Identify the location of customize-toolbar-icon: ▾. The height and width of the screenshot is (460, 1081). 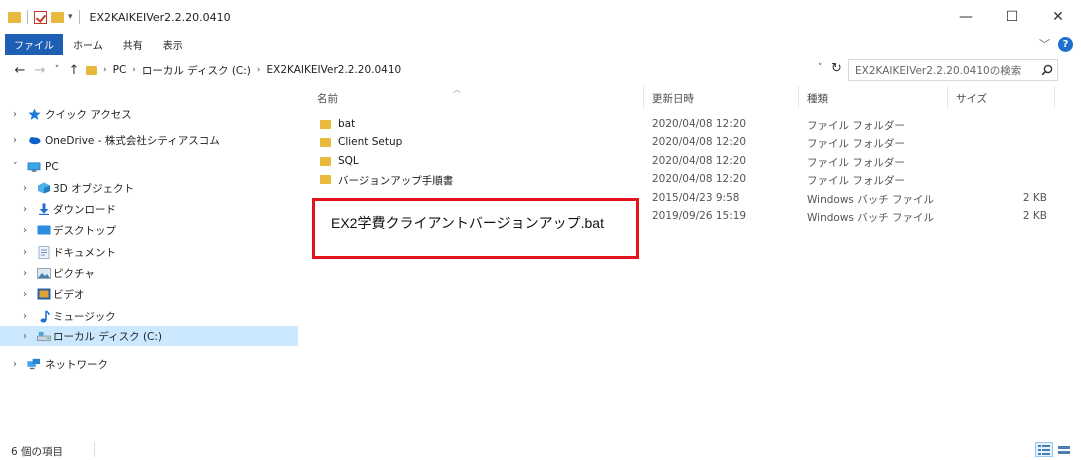
(70, 17).